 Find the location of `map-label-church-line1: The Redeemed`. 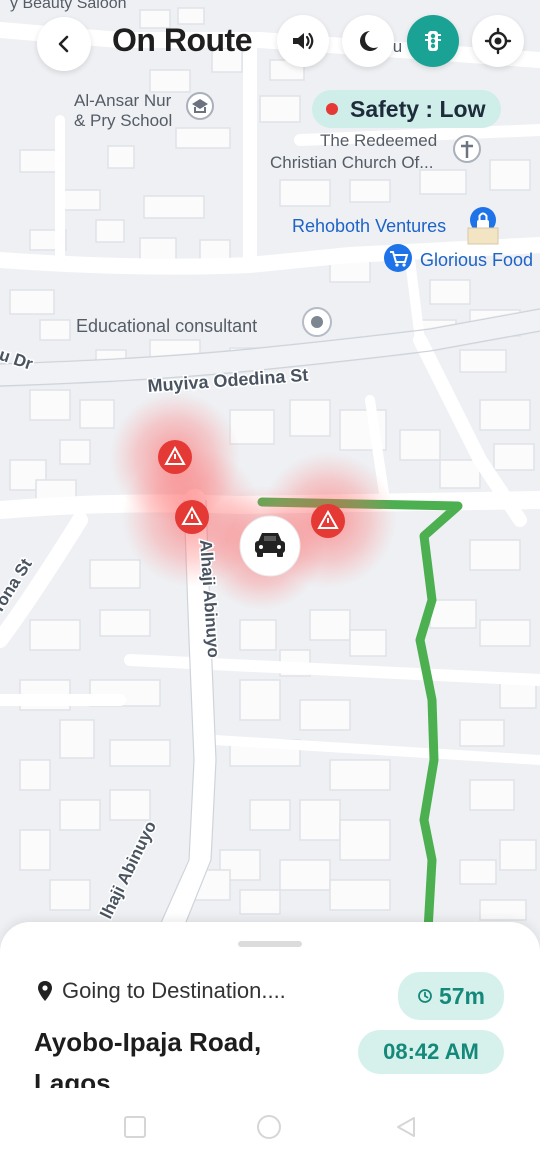

map-label-church-line1: The Redeemed is located at coordinates (378, 140).